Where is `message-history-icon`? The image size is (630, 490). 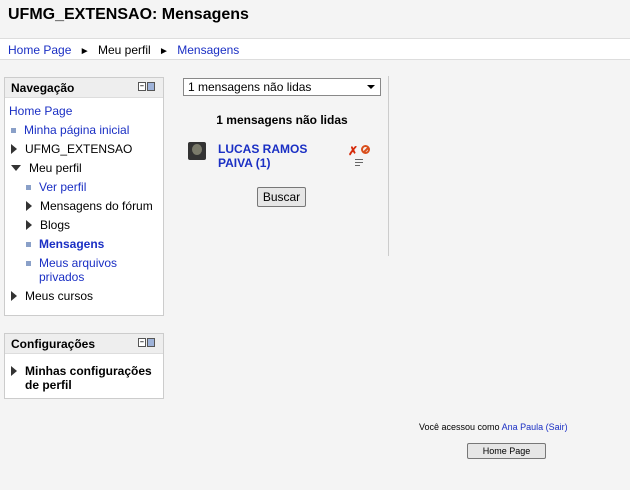 message-history-icon is located at coordinates (359, 163).